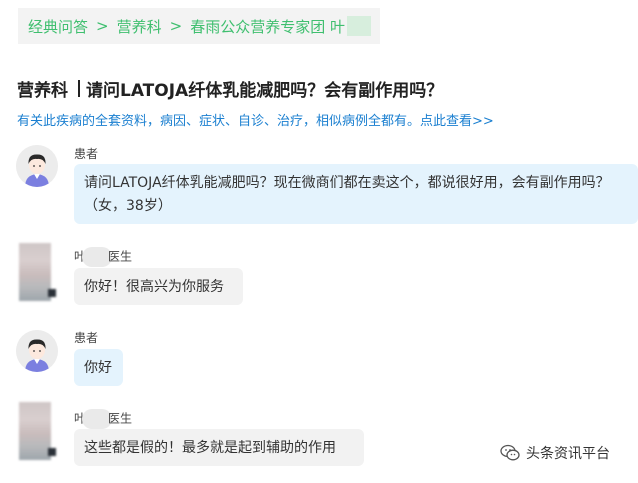  I want to click on question-title: 请问LATOJA纤体乳能减肥吗？会有副作用吗？, so click(265, 91).